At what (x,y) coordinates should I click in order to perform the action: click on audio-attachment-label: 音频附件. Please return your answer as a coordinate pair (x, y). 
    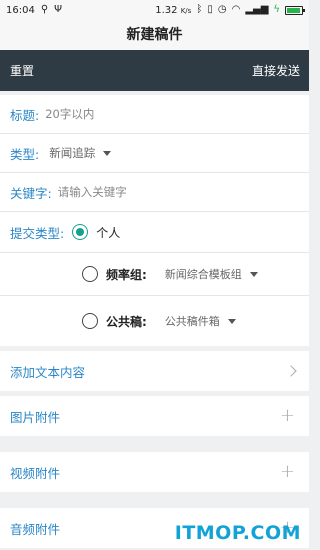
    Looking at the image, I should click on (35, 529).